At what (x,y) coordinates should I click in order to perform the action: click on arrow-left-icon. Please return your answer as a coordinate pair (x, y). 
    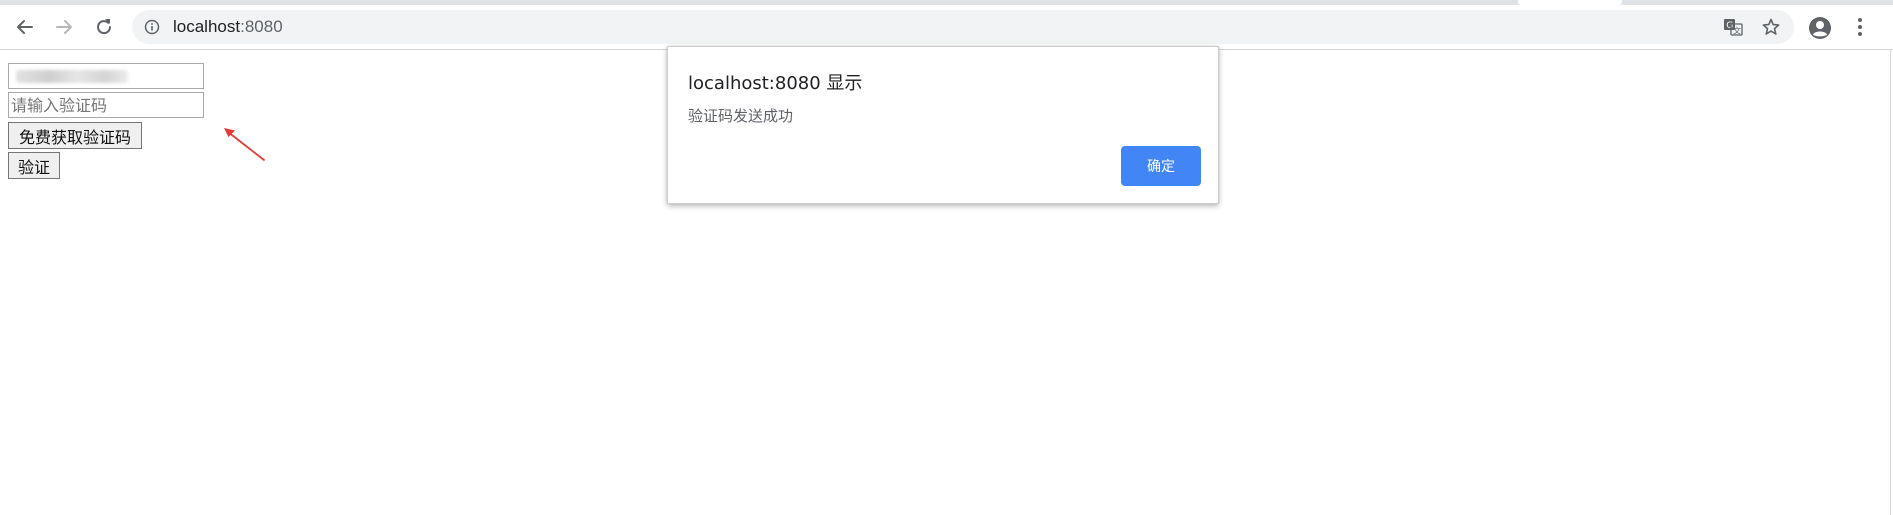
    Looking at the image, I should click on (25, 27).